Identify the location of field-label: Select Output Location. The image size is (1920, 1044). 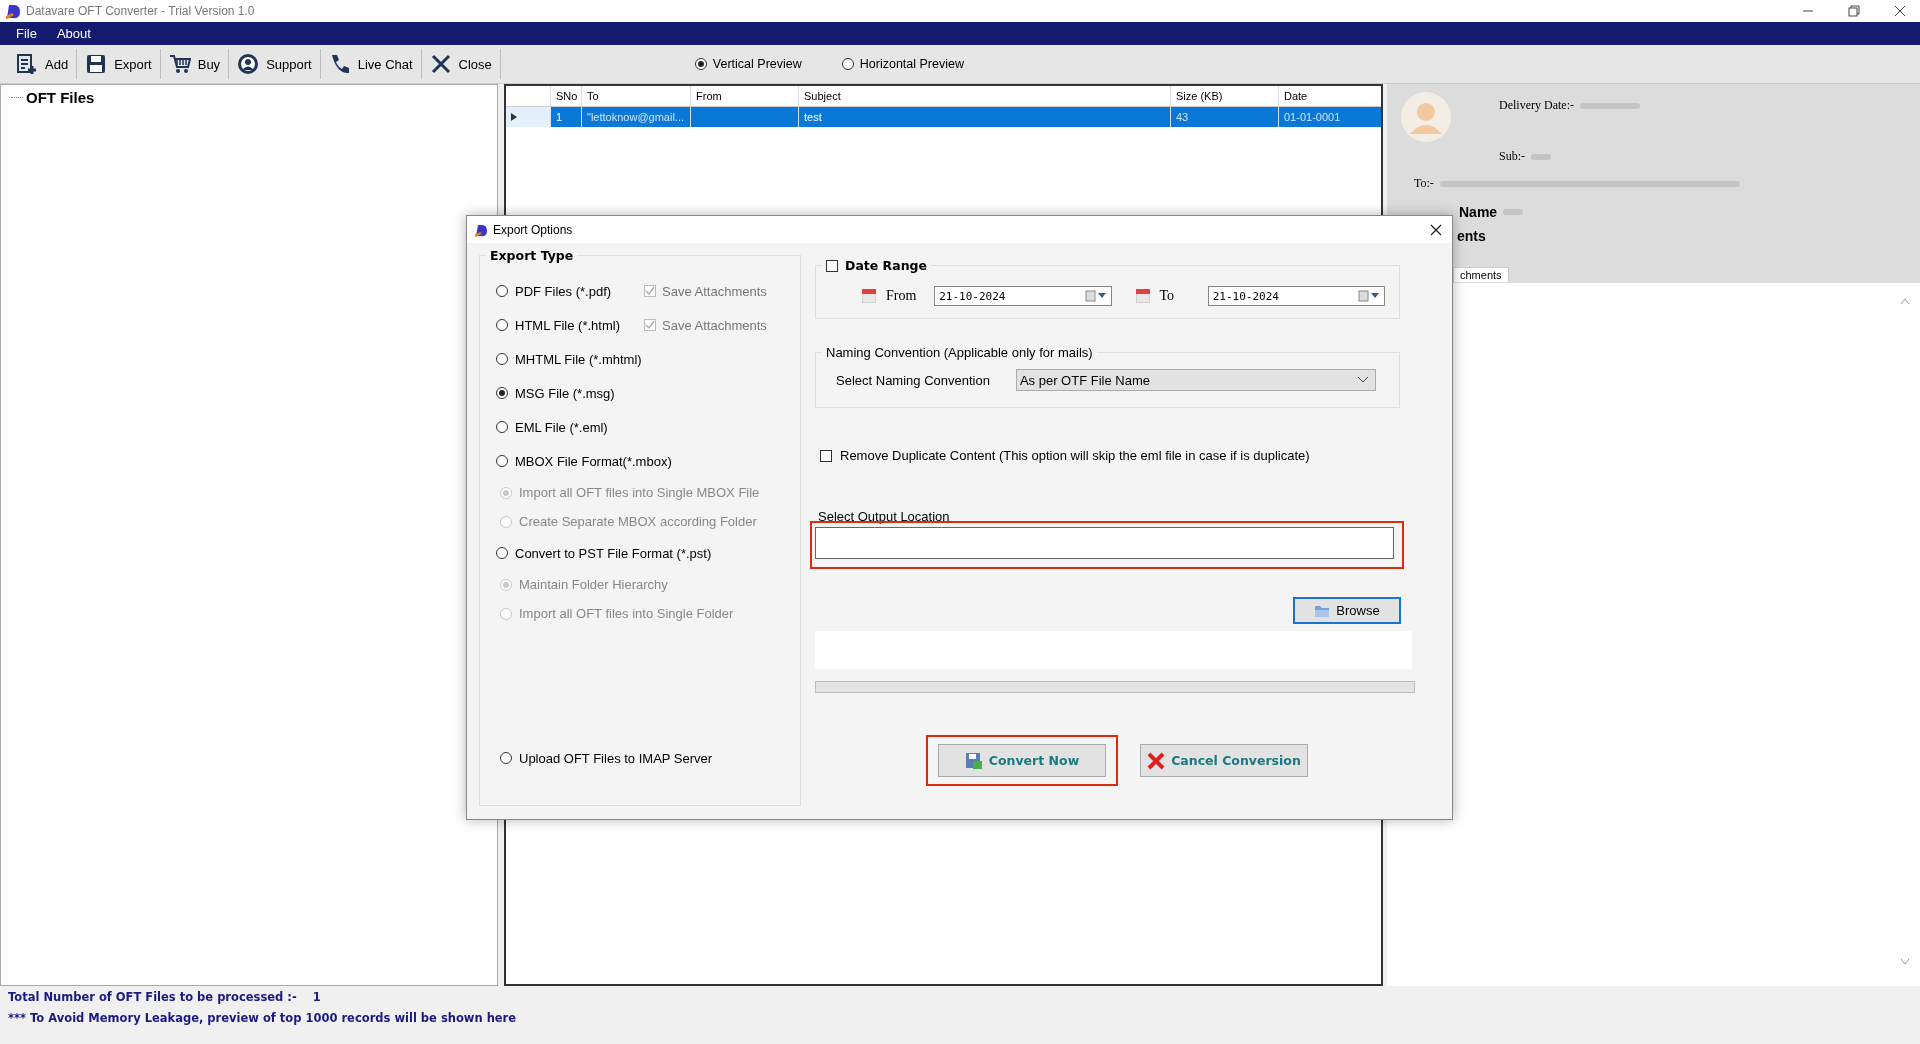
(884, 516).